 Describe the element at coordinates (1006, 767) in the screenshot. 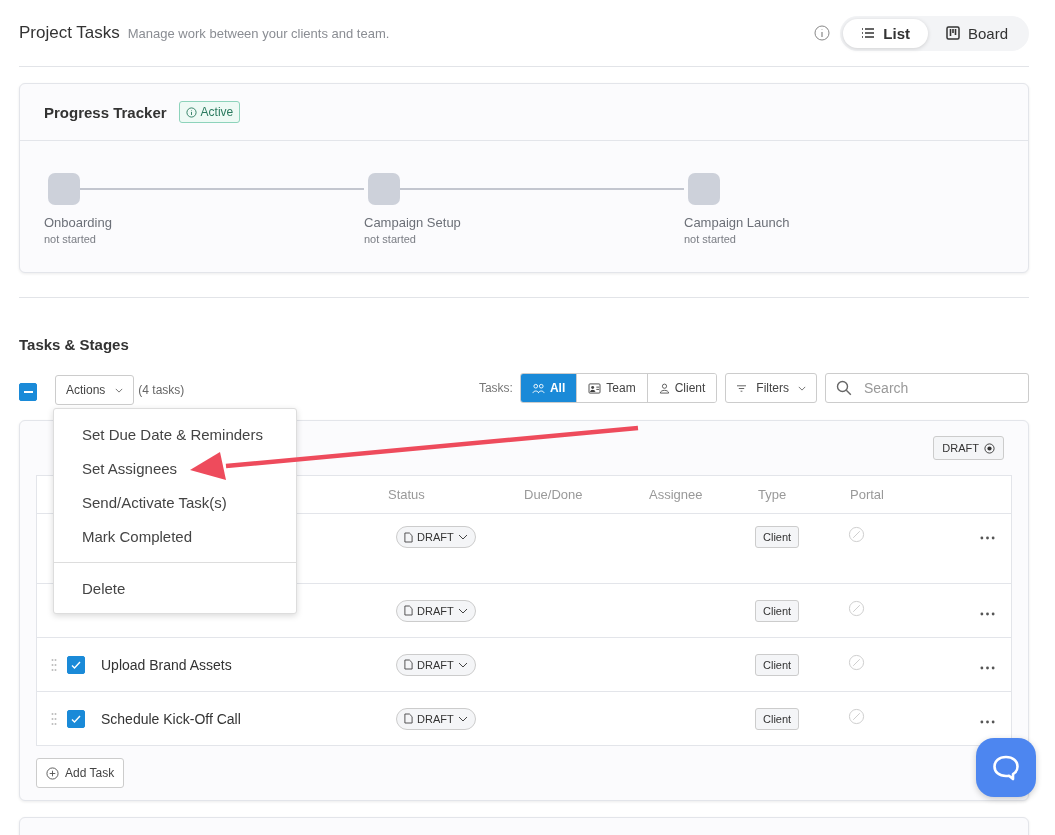

I see `chat-button` at that location.